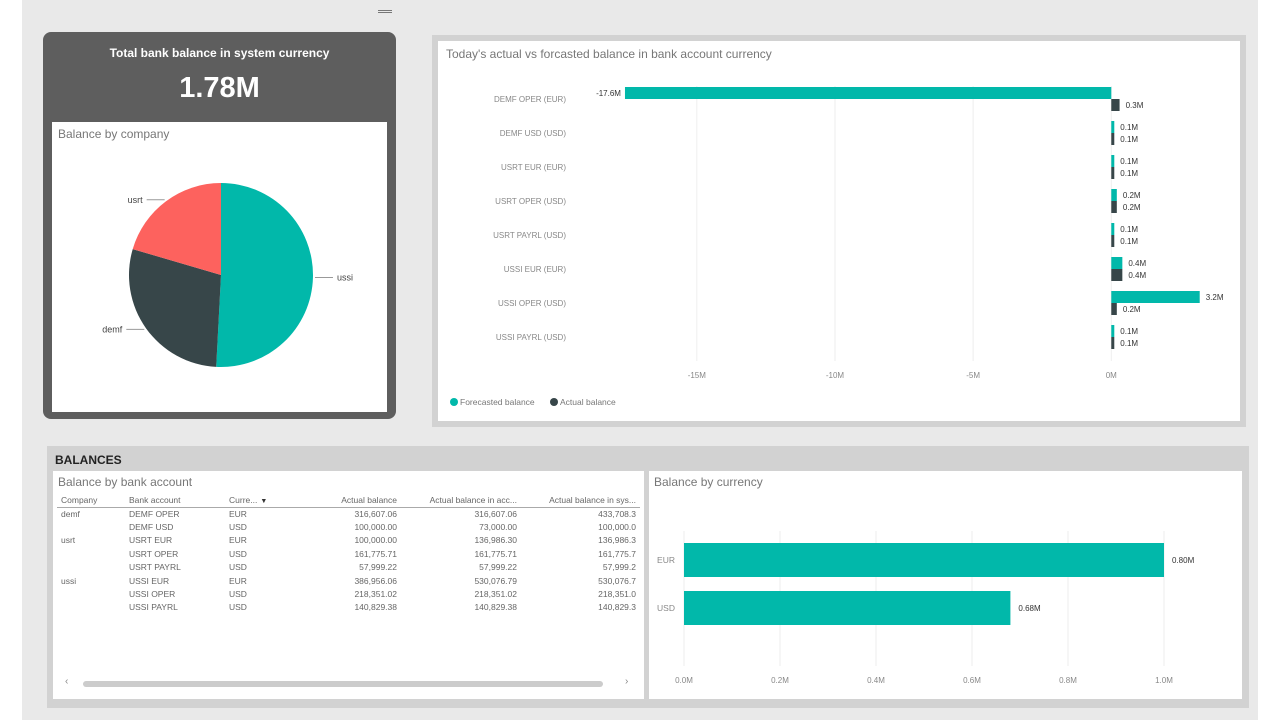 The image size is (1280, 720). What do you see at coordinates (588, 402) in the screenshot?
I see `legend-label: Actual balance` at bounding box center [588, 402].